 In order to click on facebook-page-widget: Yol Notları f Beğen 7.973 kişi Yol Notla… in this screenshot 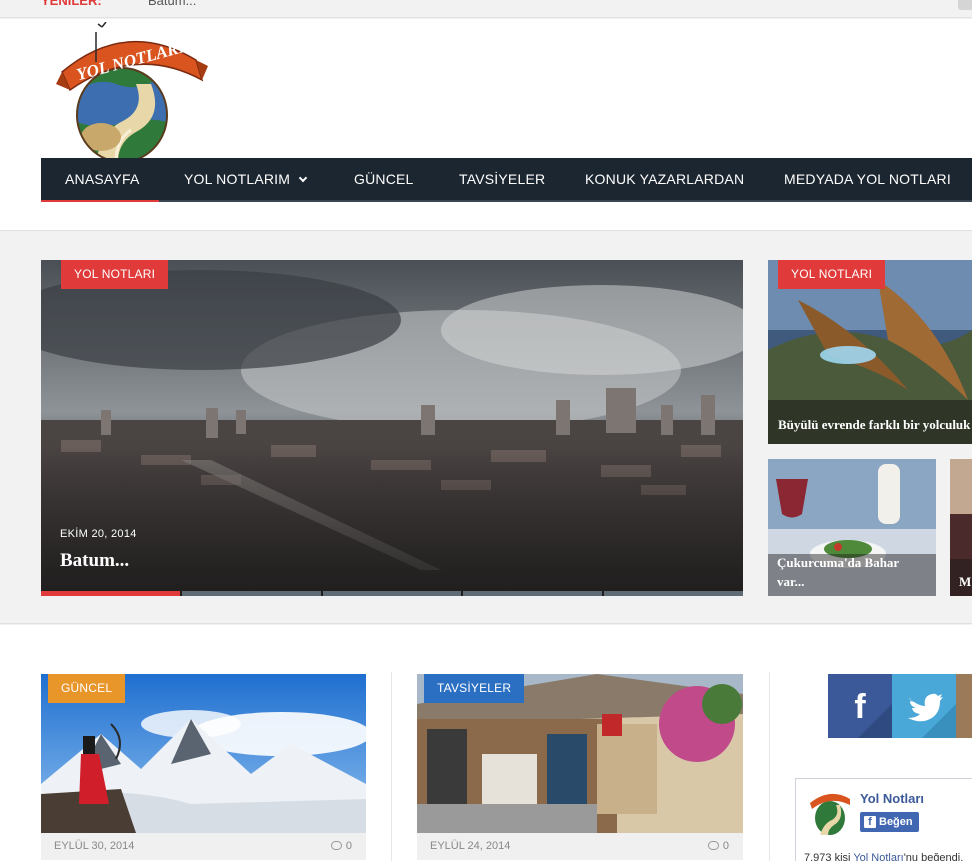, I will do `click(883, 819)`.